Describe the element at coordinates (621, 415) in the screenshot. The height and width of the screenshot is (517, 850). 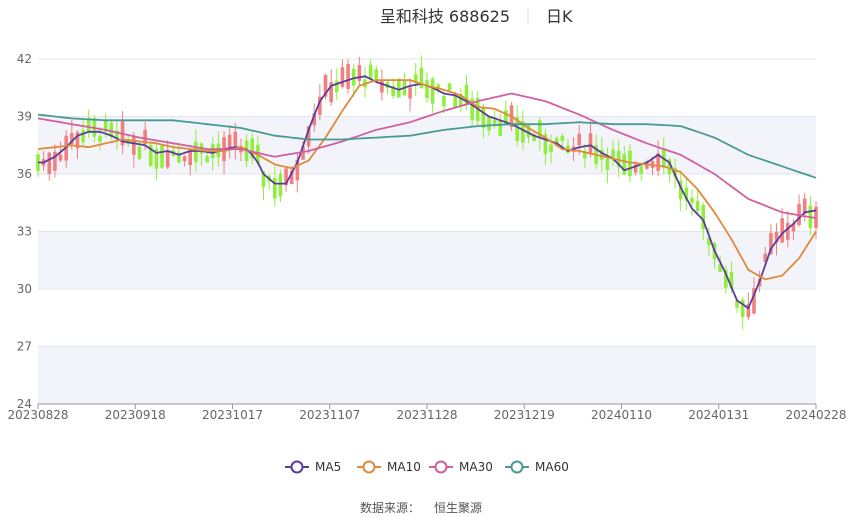
I see `x-tick-label: 20240110` at that location.